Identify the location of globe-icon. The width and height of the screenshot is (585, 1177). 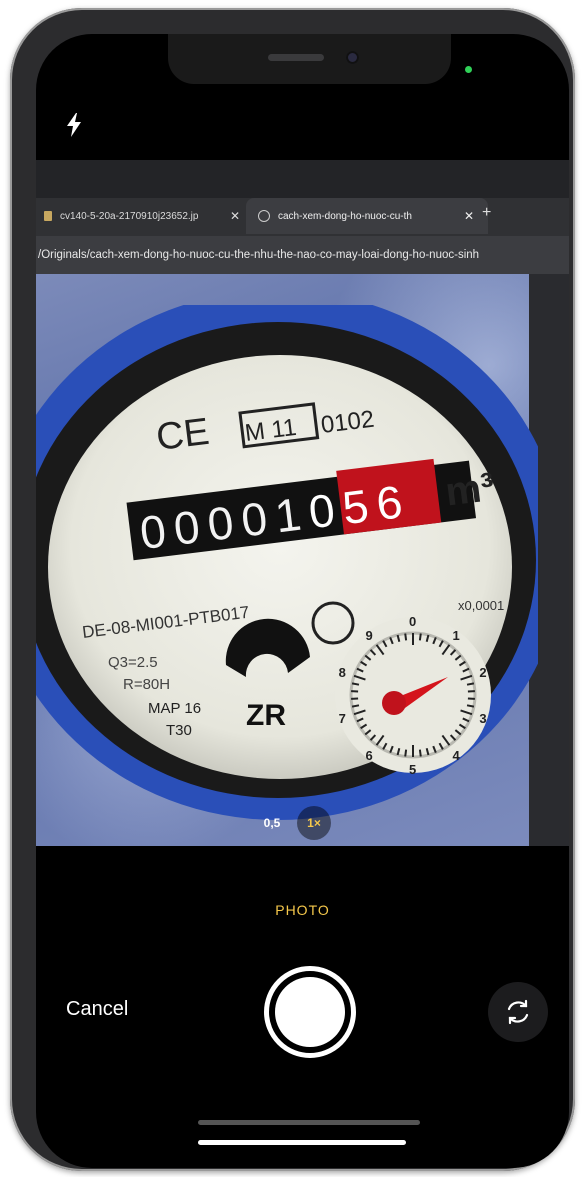
(264, 216).